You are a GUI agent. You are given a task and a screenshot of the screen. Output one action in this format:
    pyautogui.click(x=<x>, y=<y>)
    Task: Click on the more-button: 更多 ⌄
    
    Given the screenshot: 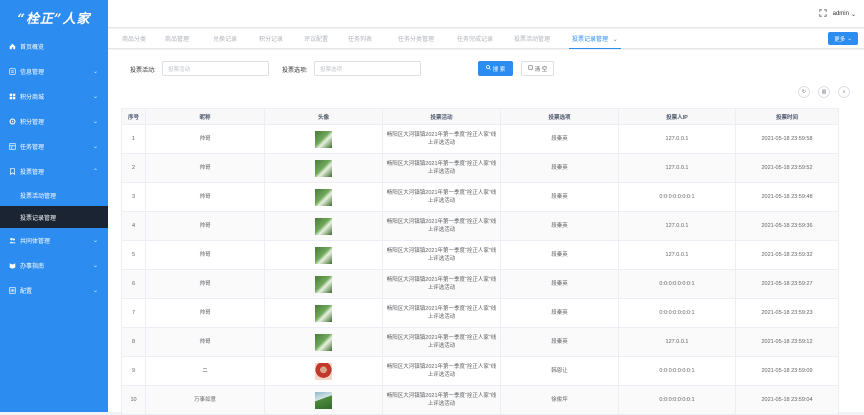 What is the action you would take?
    pyautogui.click(x=843, y=38)
    